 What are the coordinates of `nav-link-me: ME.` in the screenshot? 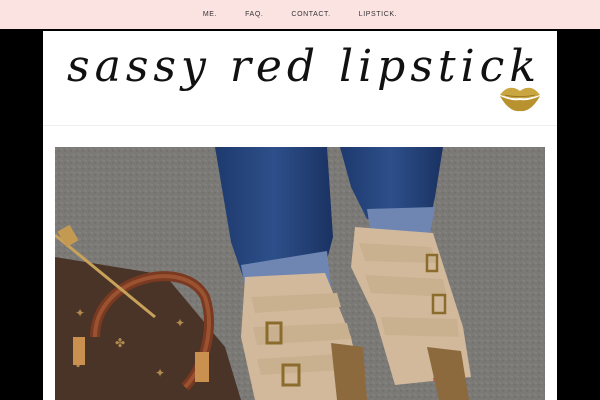 It's located at (210, 14).